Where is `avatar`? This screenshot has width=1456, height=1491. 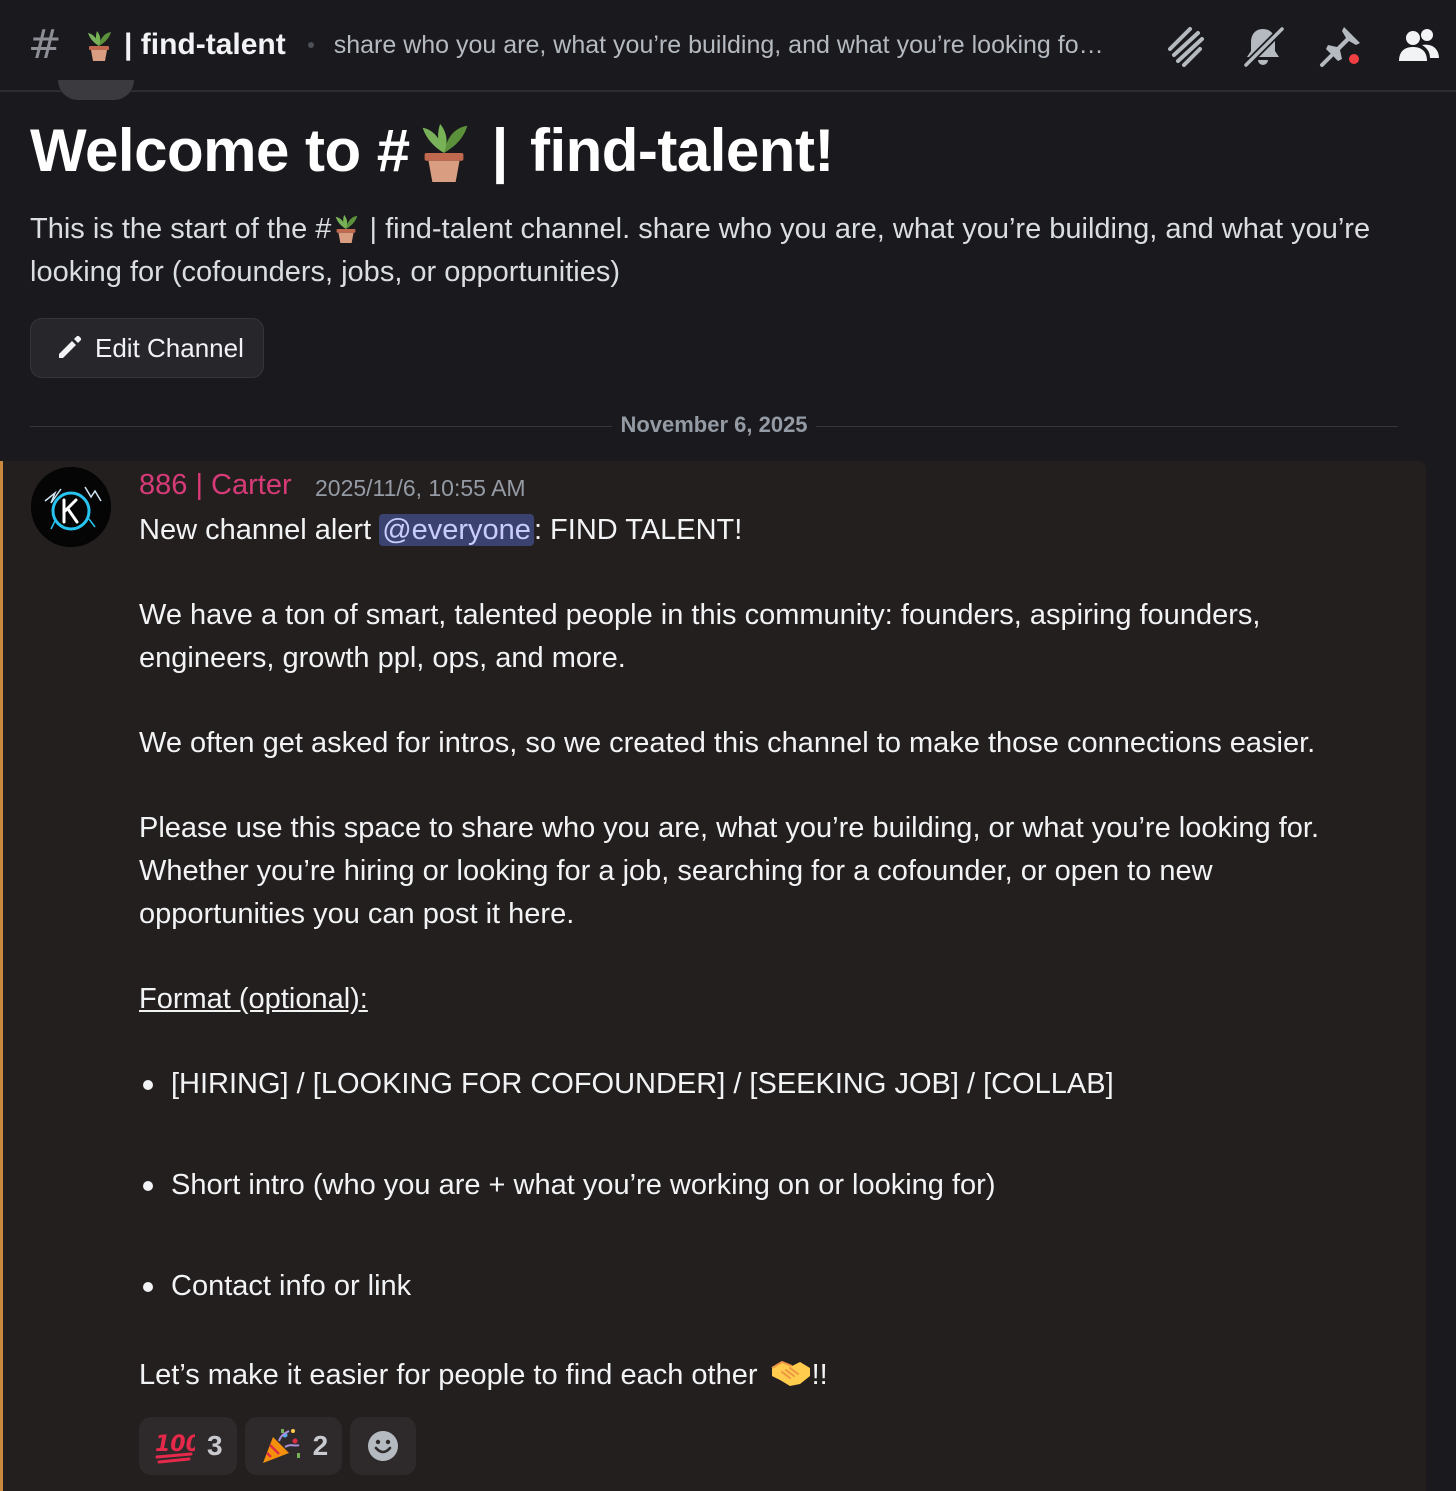
avatar is located at coordinates (71, 507).